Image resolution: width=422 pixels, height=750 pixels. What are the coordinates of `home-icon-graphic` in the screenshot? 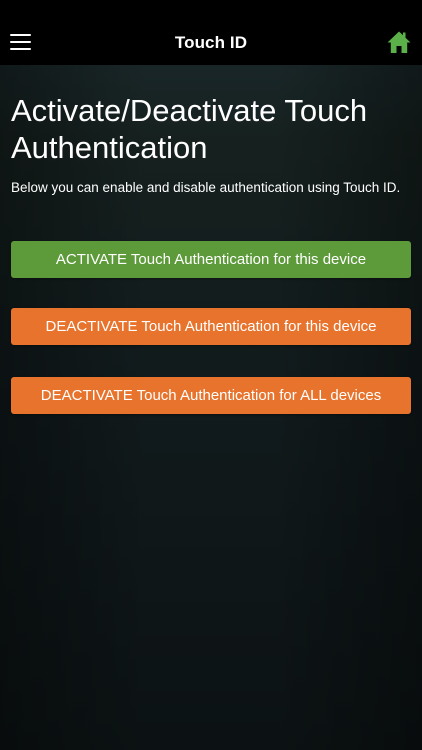 It's located at (399, 42).